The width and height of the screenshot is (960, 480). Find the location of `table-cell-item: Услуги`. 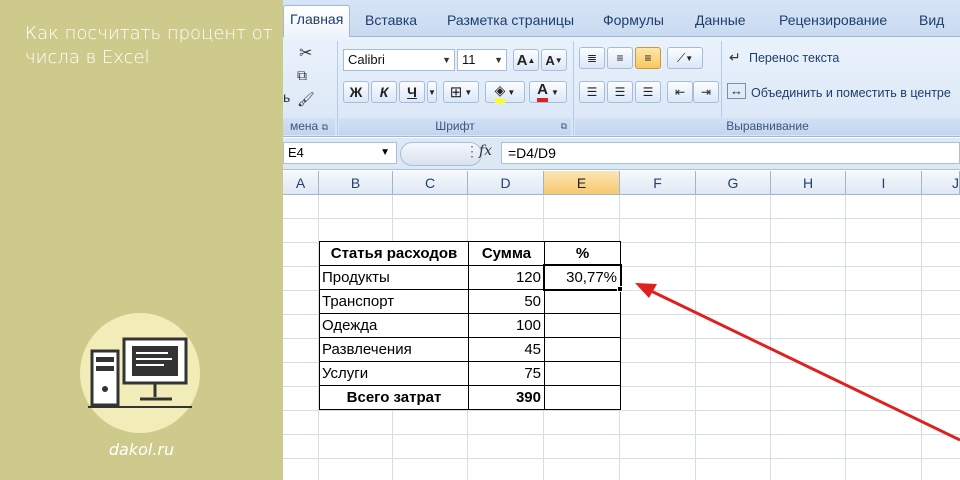

table-cell-item: Услуги is located at coordinates (393, 374).